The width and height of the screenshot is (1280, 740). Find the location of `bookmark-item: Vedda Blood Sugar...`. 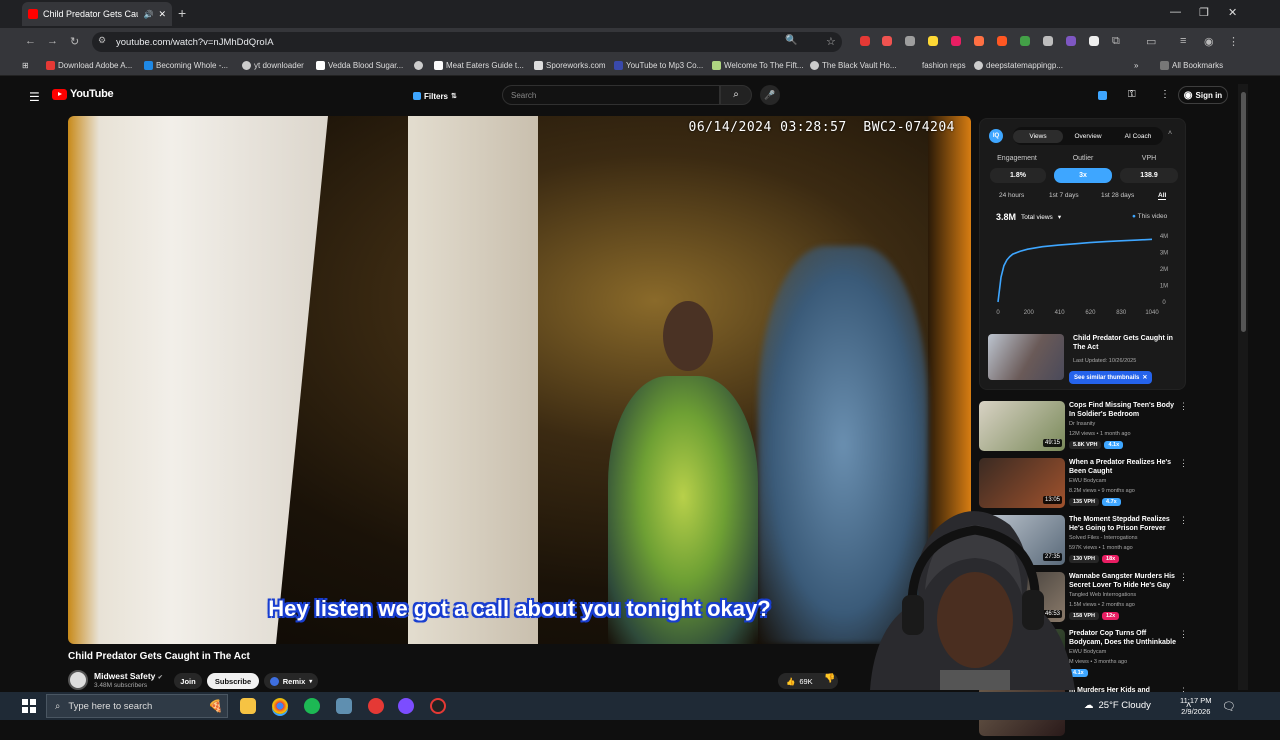

bookmark-item: Vedda Blood Sugar... is located at coordinates (365, 65).